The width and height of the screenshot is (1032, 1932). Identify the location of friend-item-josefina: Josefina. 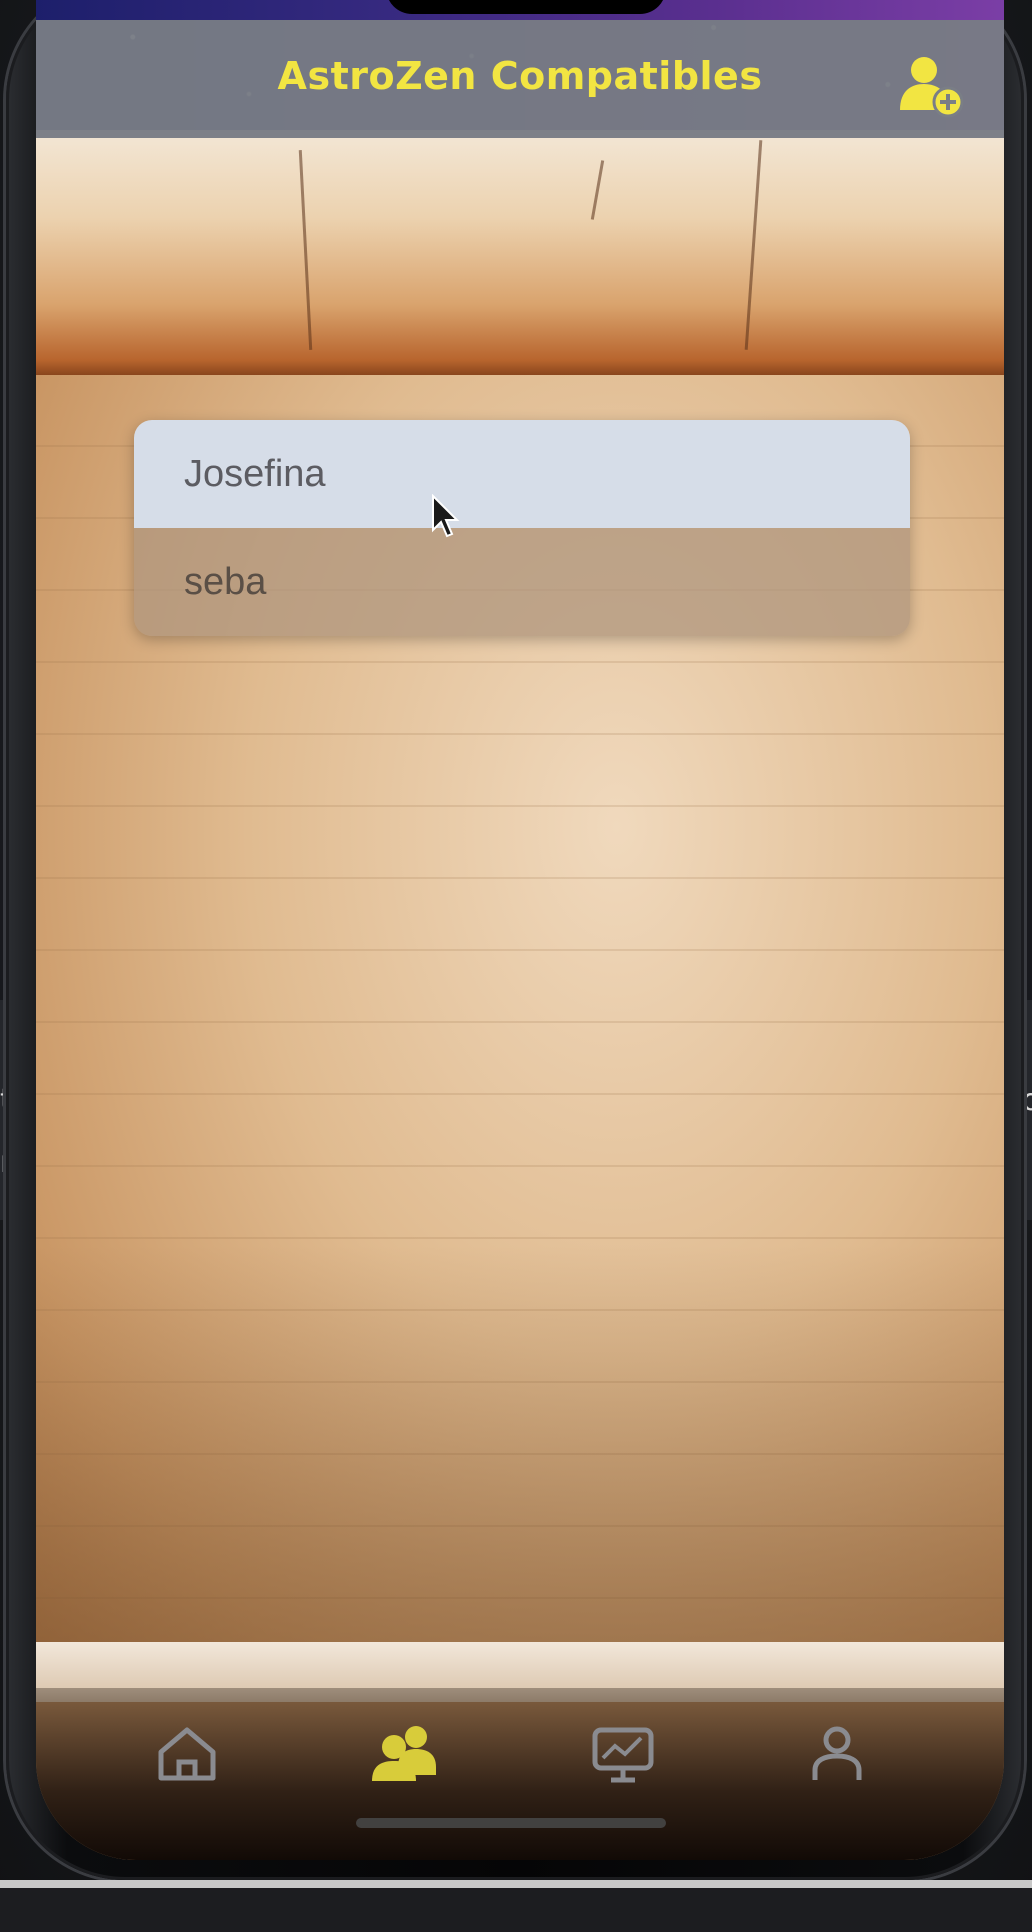
(522, 474).